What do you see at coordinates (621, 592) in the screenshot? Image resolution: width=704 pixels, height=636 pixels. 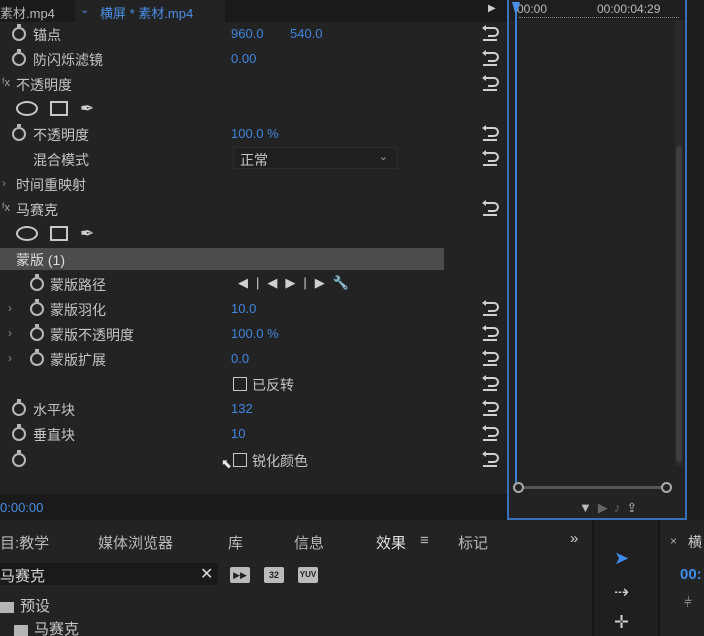 I see `track-select-tool-icon: ⇢` at bounding box center [621, 592].